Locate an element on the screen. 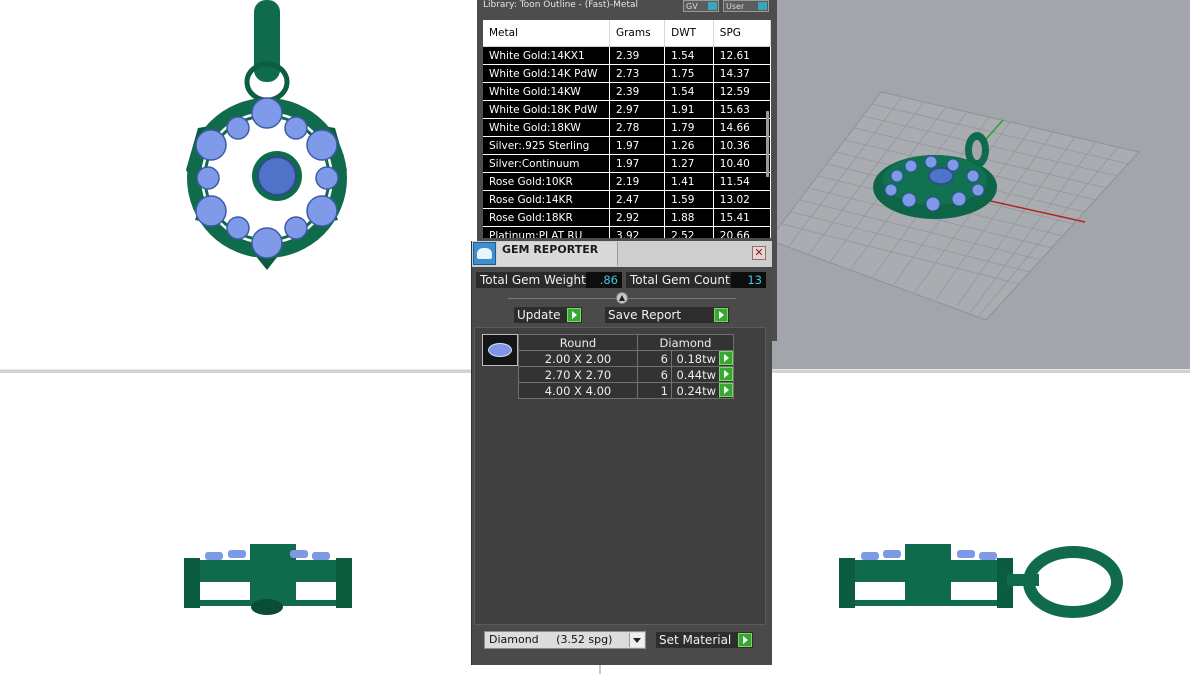 The image size is (1190, 674). metal-row: White Gold:14KW 2.39 1.54 12.59 is located at coordinates (627, 91).